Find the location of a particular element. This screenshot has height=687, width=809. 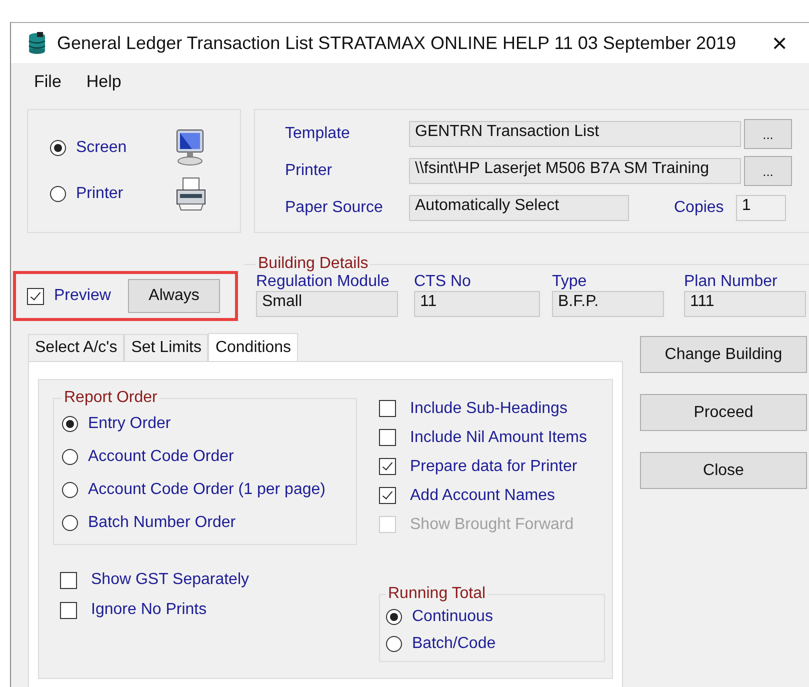

read-only-field: B.F.P. is located at coordinates (608, 304).